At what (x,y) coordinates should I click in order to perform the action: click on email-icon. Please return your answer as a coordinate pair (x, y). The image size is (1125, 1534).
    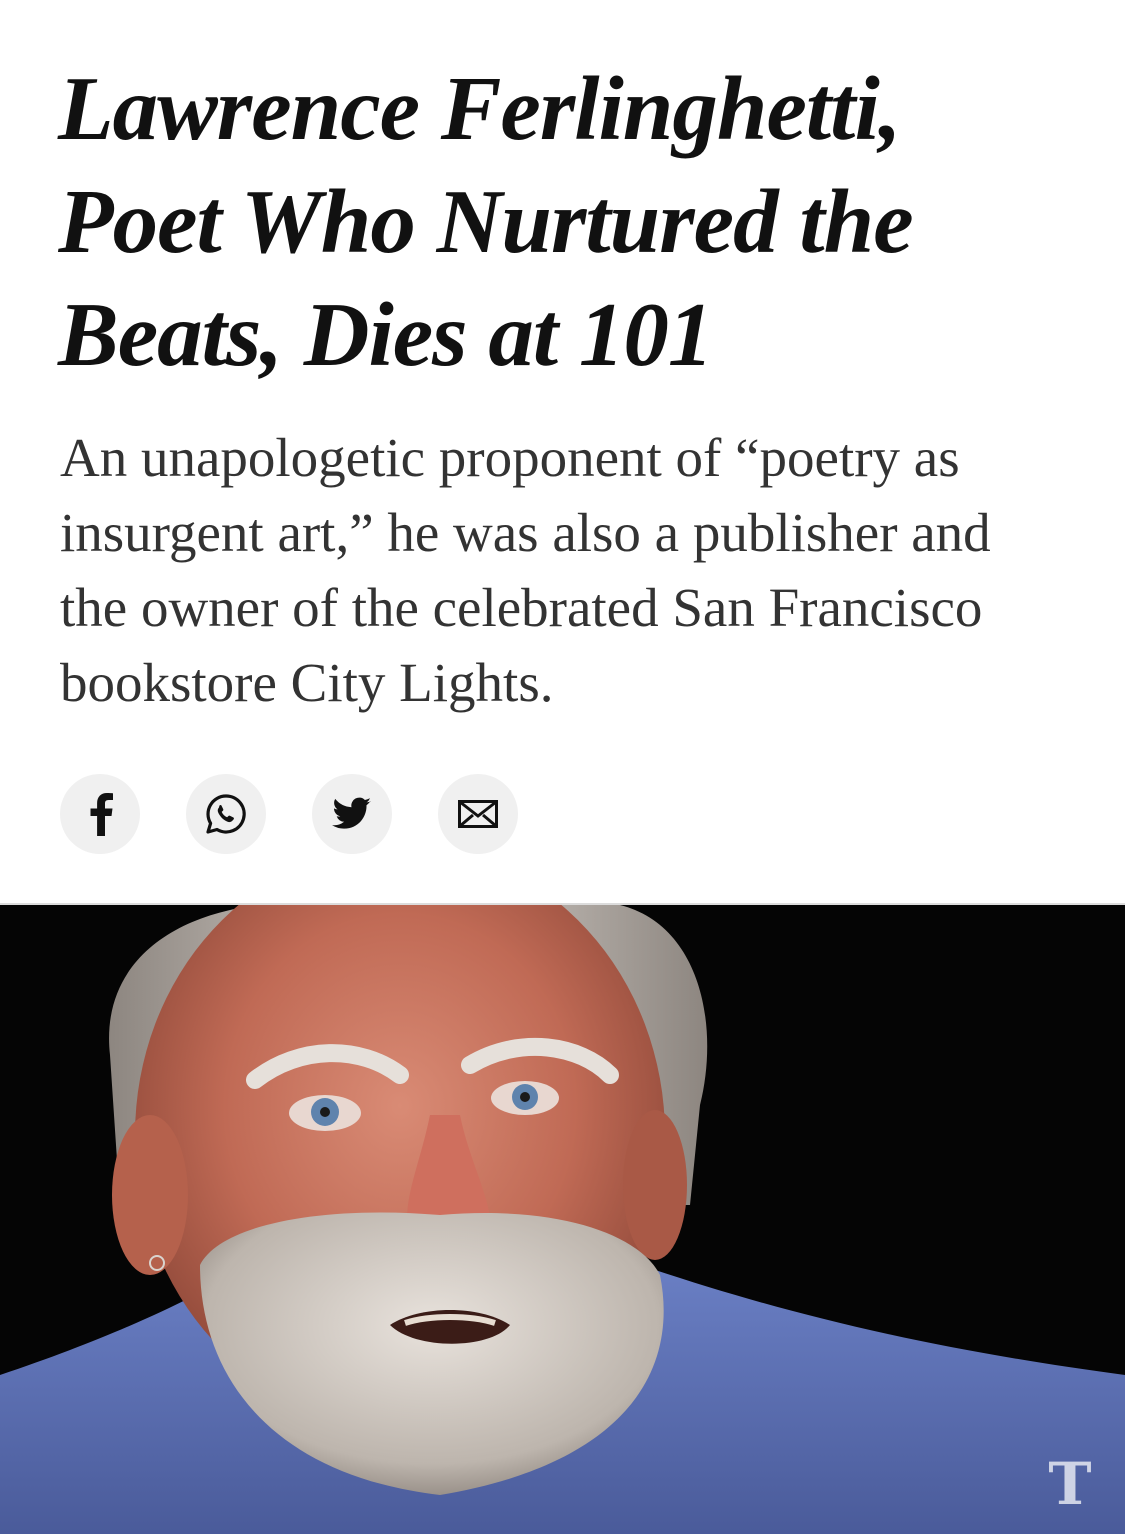
    Looking at the image, I should click on (478, 814).